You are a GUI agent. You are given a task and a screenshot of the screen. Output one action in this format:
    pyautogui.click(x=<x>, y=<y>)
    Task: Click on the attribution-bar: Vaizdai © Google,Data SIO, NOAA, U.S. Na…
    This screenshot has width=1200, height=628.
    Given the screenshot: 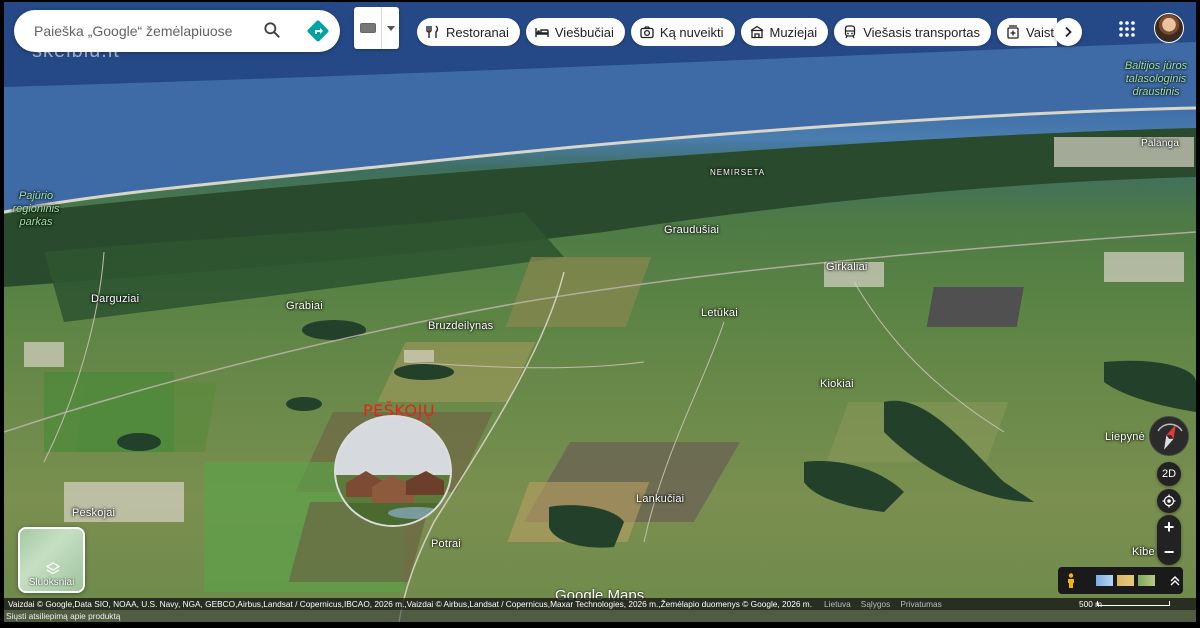 What is the action you would take?
    pyautogui.click(x=600, y=604)
    